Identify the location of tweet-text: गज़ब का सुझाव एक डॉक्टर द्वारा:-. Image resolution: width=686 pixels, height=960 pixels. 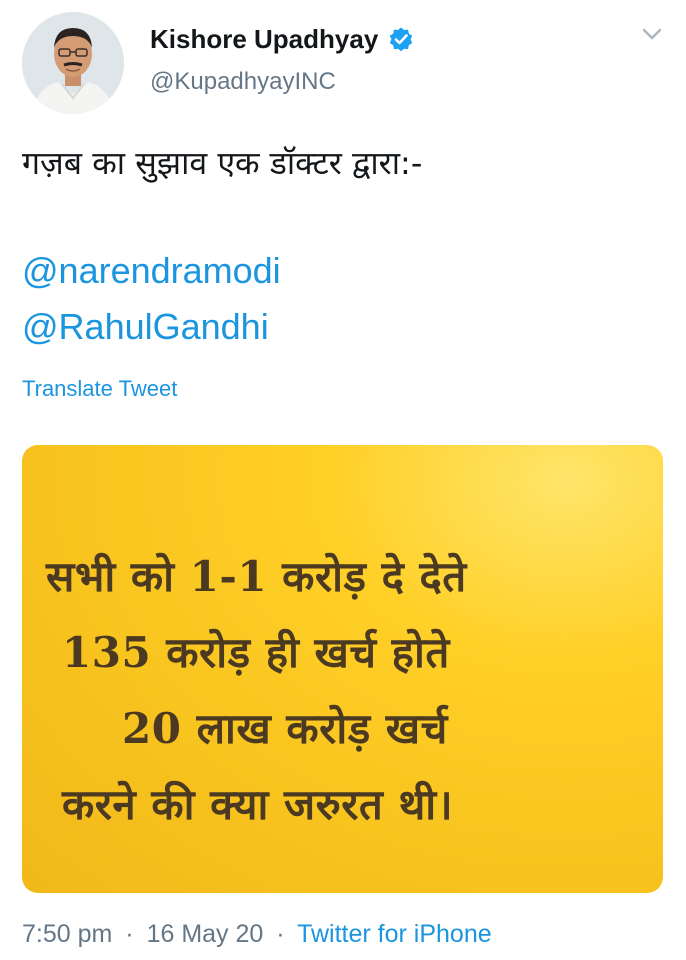
(222, 163).